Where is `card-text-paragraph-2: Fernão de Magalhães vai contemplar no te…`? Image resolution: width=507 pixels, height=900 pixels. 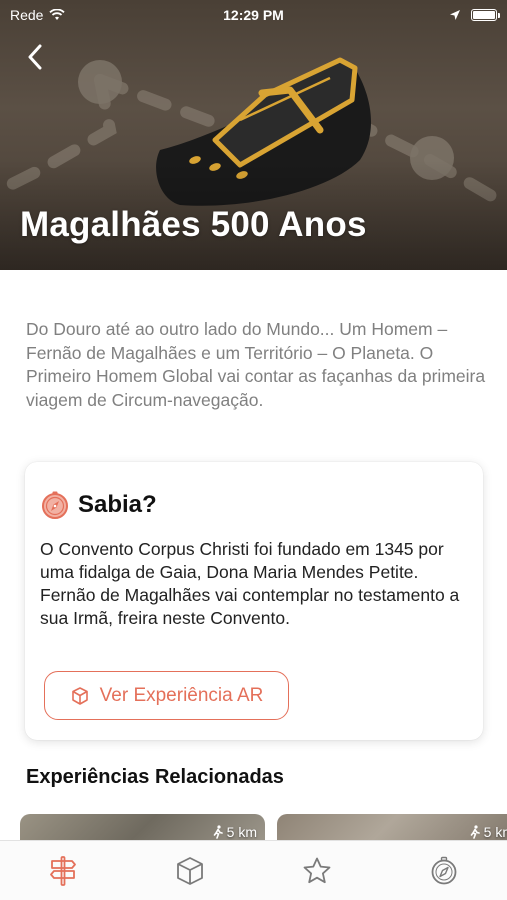
card-text-paragraph-2: Fernão de Magalhães vai contemplar no te… is located at coordinates (250, 606).